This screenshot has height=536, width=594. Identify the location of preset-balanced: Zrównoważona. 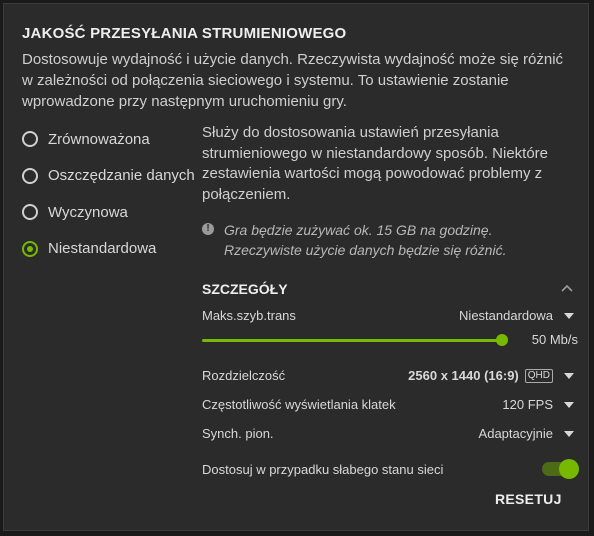
(112, 139).